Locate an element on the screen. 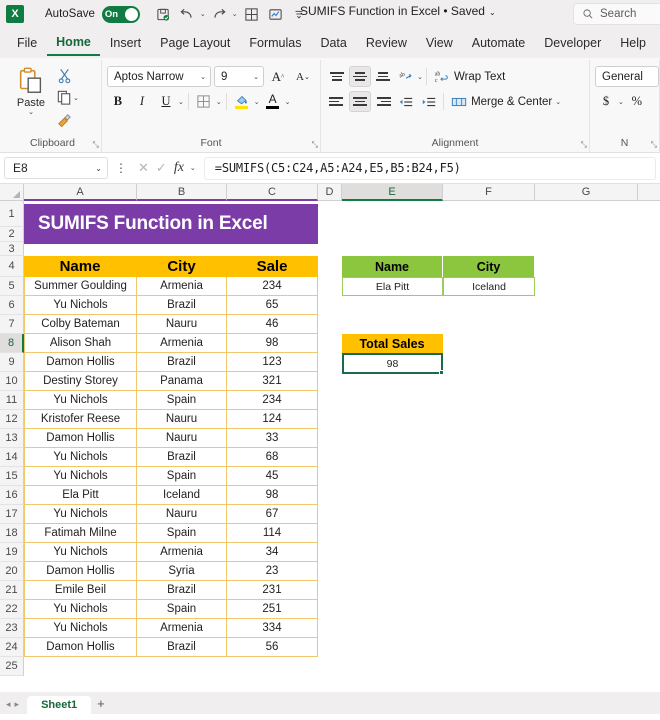 The image size is (660, 720). row-header-23: 23 is located at coordinates (12, 628).